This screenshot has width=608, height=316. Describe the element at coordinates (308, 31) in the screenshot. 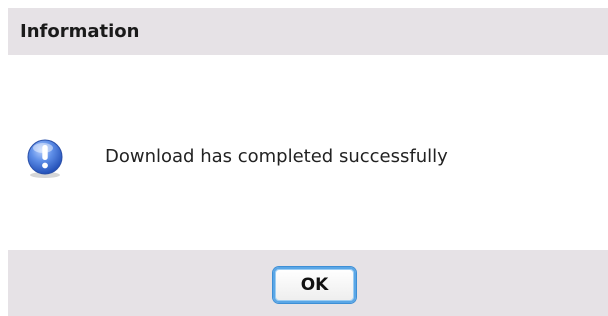

I see `dialog-title-bar: Information` at that location.